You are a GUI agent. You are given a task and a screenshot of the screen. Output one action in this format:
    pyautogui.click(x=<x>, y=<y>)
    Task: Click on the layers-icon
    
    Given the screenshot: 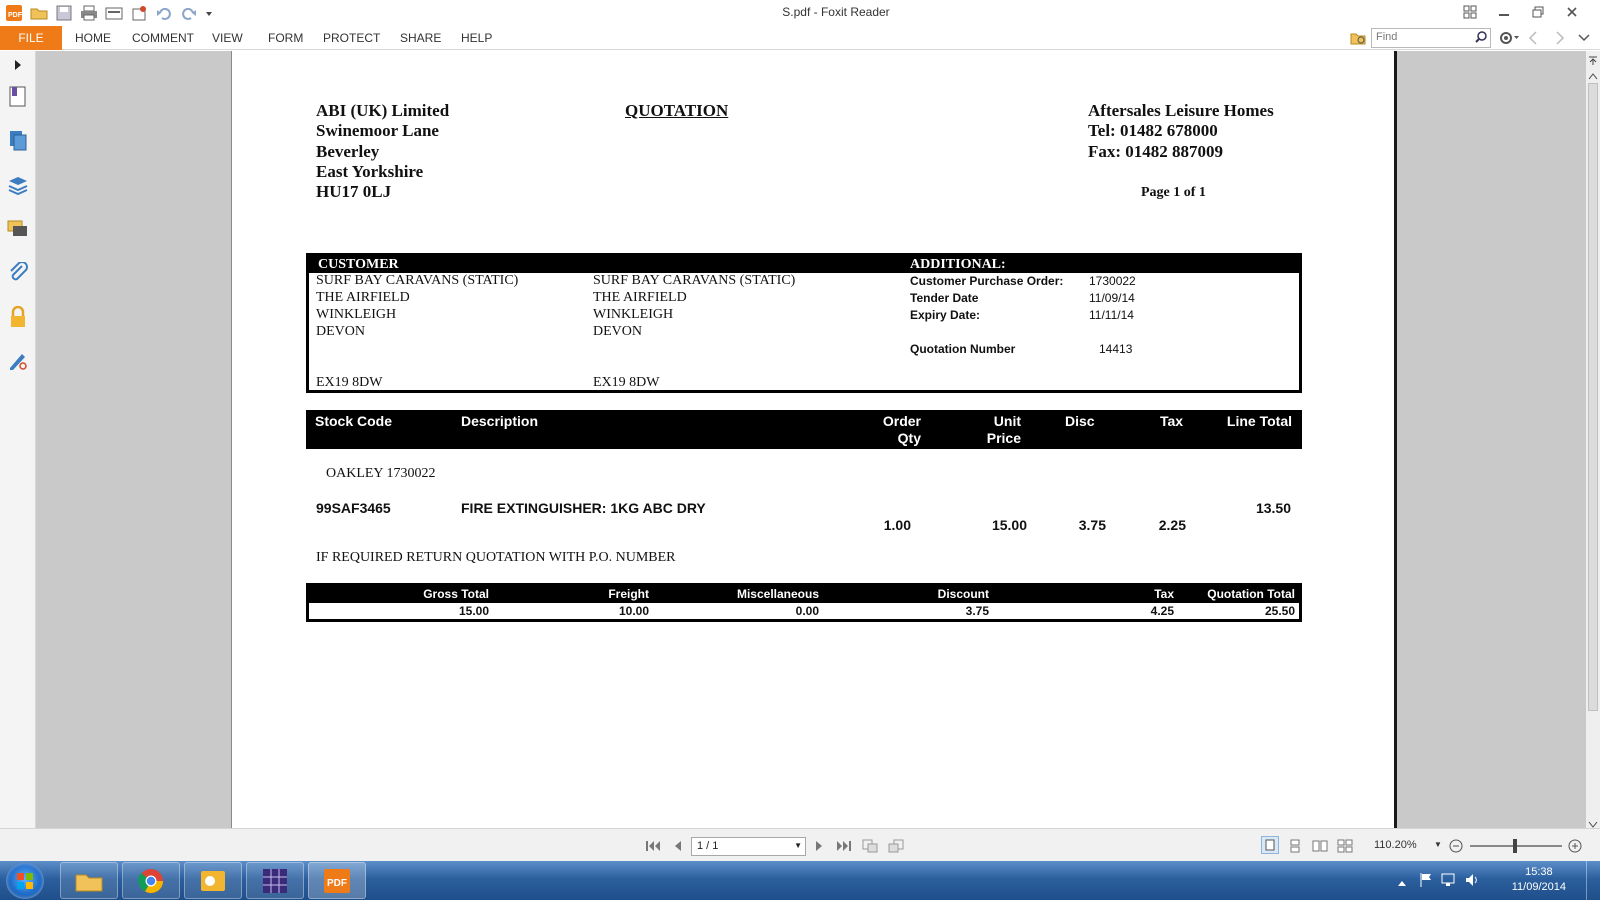 What is the action you would take?
    pyautogui.click(x=18, y=185)
    